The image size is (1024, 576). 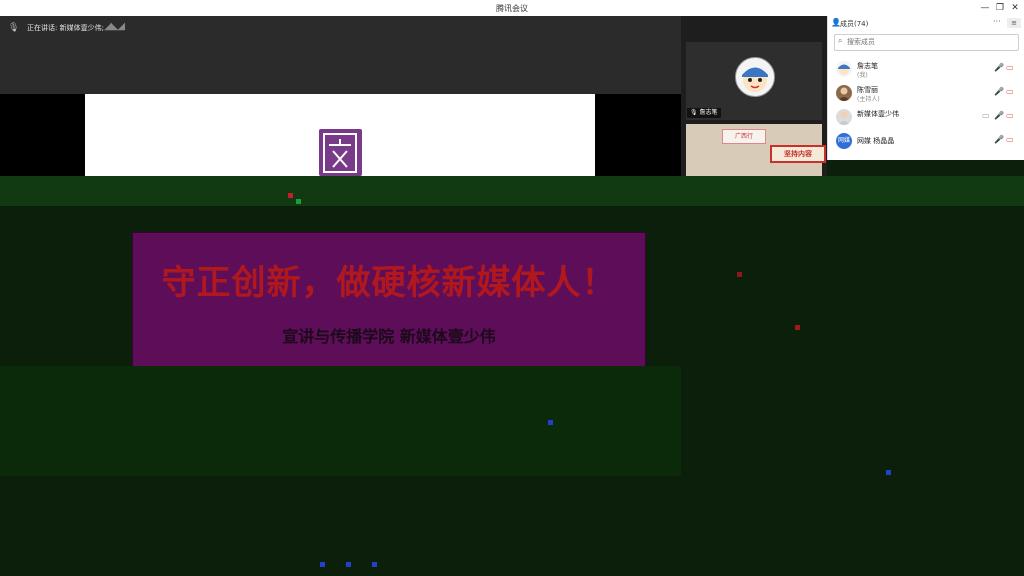 I want to click on slide-subline: 宣讲与传播学院 新媒体壹少伟, so click(x=389, y=336).